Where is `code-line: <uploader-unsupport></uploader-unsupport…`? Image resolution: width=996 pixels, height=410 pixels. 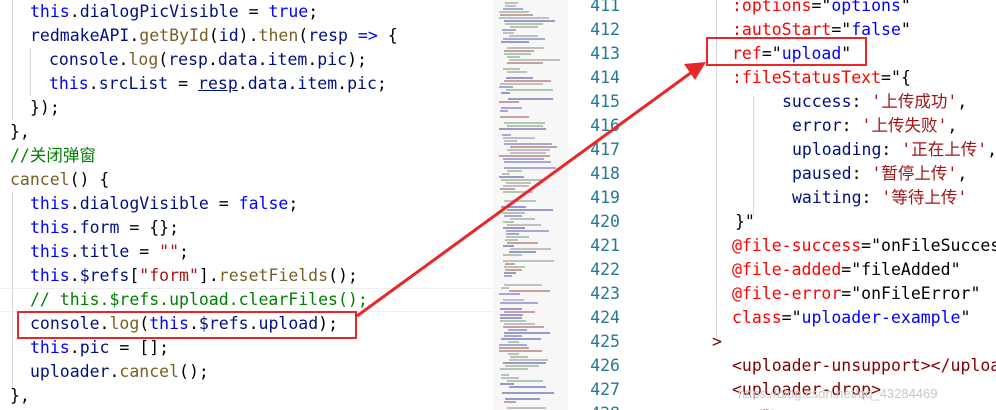 code-line: <uploader-unsupport></uploader-unsupport… is located at coordinates (864, 366).